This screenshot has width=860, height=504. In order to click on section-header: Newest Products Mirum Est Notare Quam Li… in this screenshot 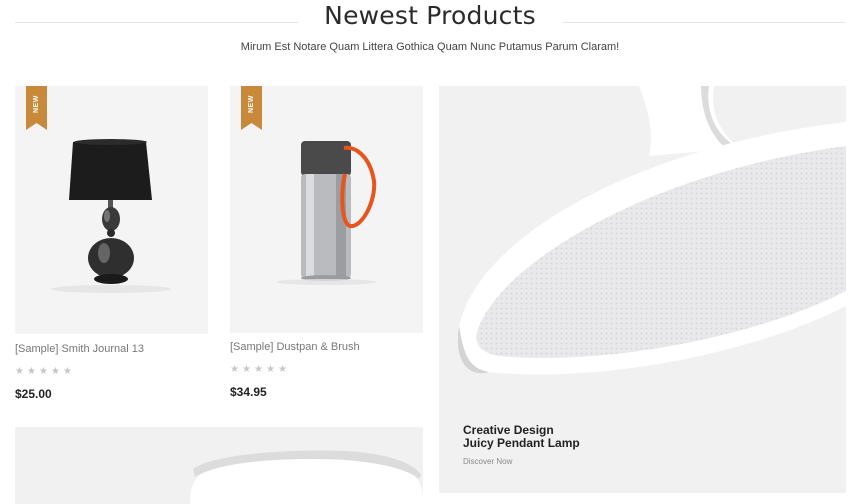, I will do `click(430, 35)`.